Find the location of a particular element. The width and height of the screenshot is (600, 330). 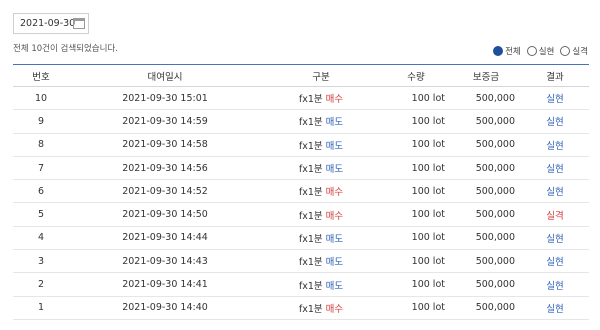

table-header-row: 번호 대여일시 구분 수량 보증금 결과 is located at coordinates (301, 75).